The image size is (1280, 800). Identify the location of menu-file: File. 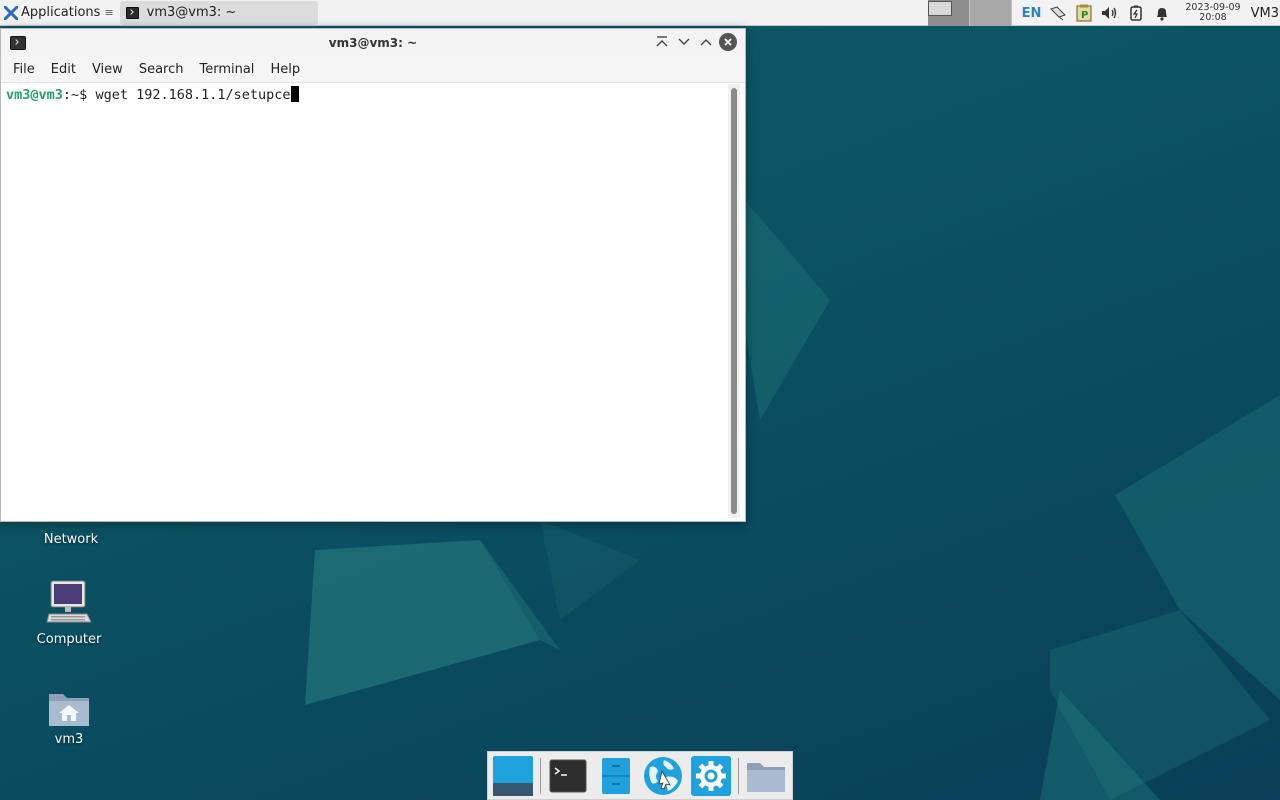
(24, 69).